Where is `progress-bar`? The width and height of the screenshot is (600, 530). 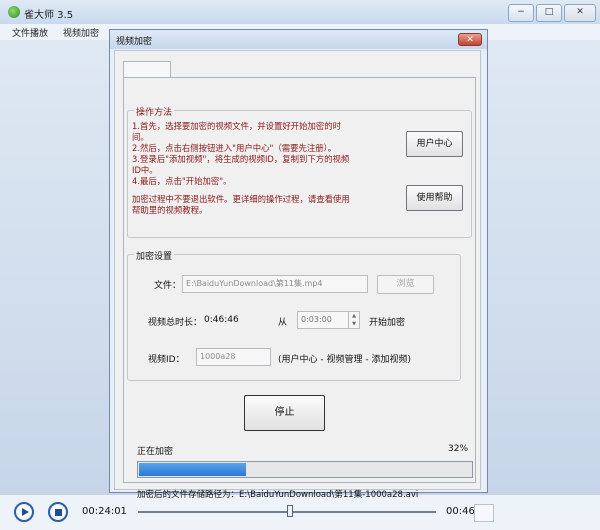
progress-bar is located at coordinates (305, 469).